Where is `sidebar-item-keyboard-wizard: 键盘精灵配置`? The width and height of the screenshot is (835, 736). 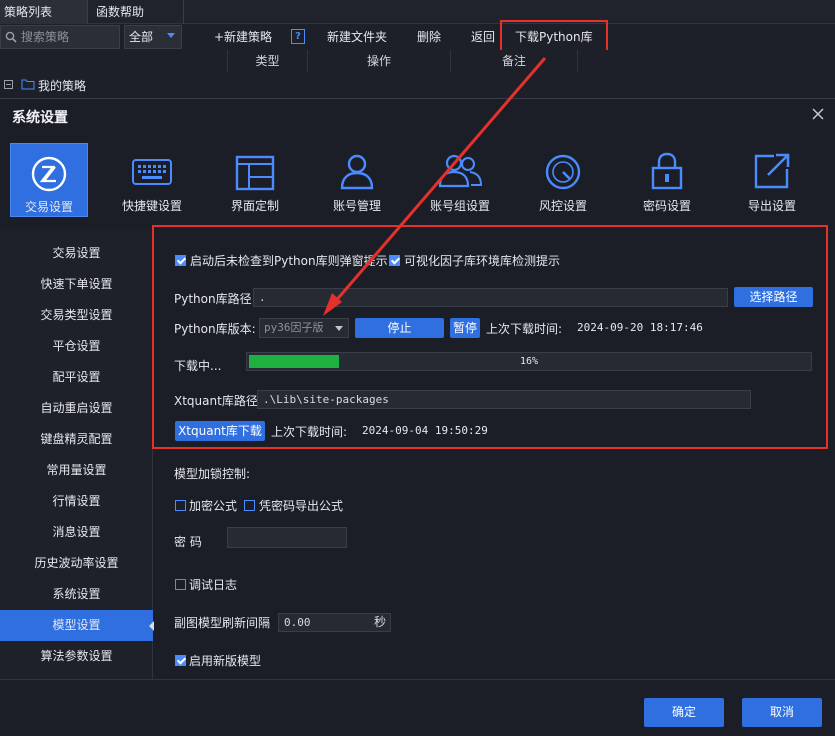 sidebar-item-keyboard-wizard: 键盘精灵配置 is located at coordinates (76, 439).